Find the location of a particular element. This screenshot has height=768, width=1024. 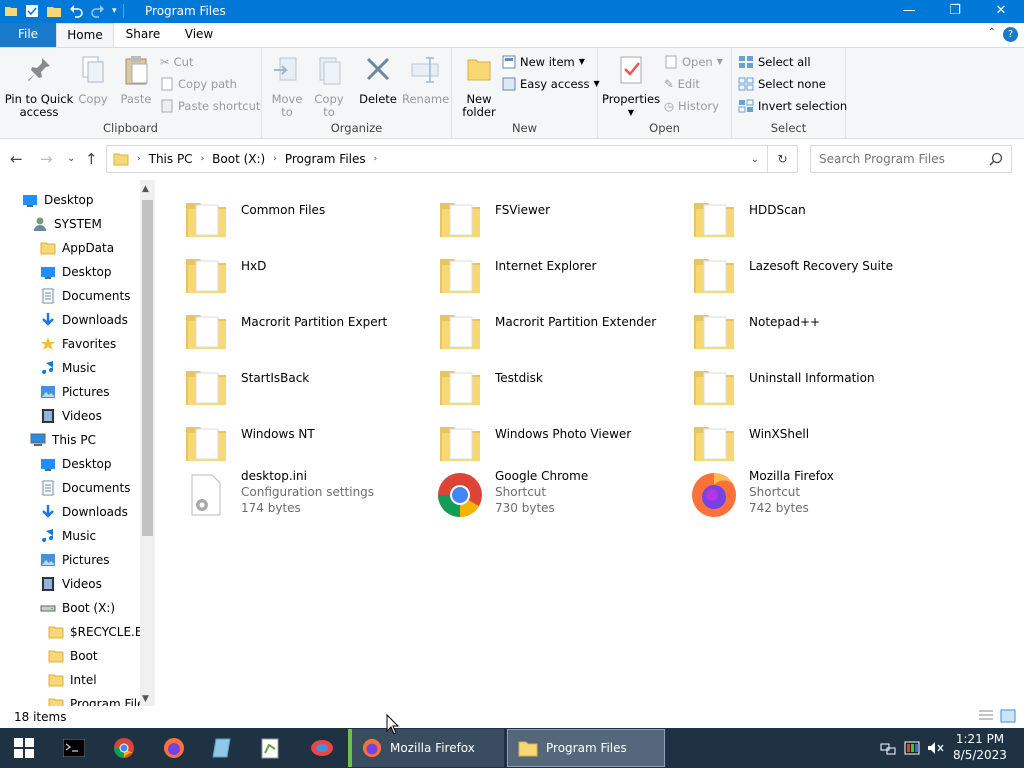

scroll-down-icon: ▼ is located at coordinates (145, 699).